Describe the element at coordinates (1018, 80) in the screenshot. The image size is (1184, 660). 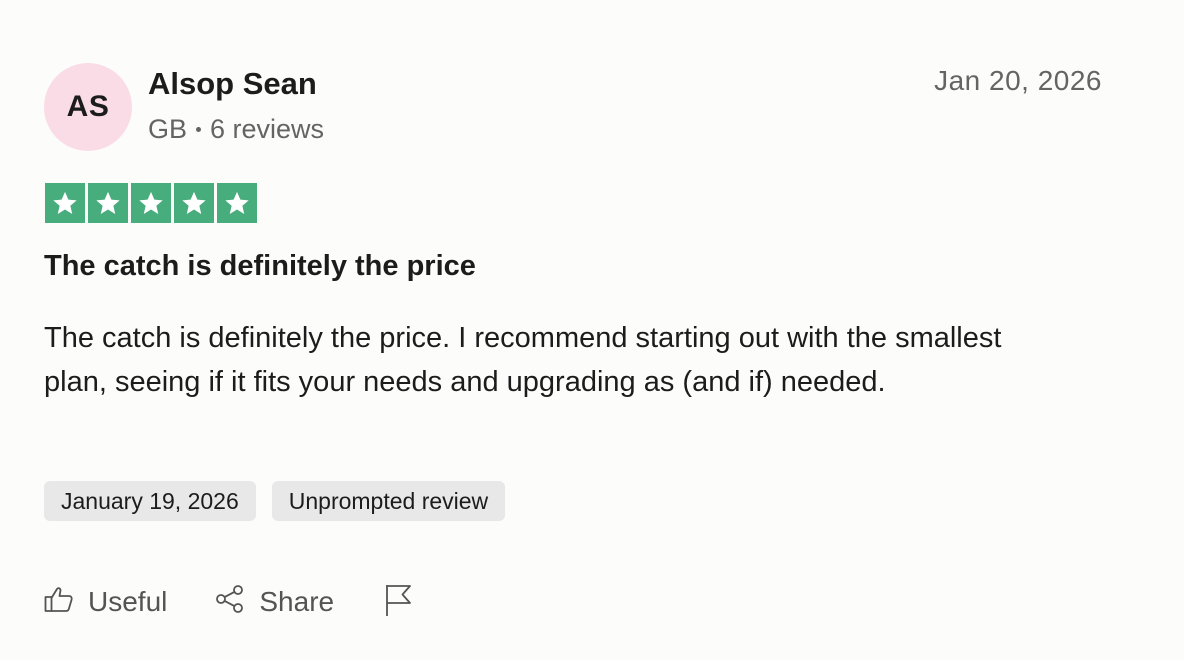
I see `review-date: Jan 20, 2026` at that location.